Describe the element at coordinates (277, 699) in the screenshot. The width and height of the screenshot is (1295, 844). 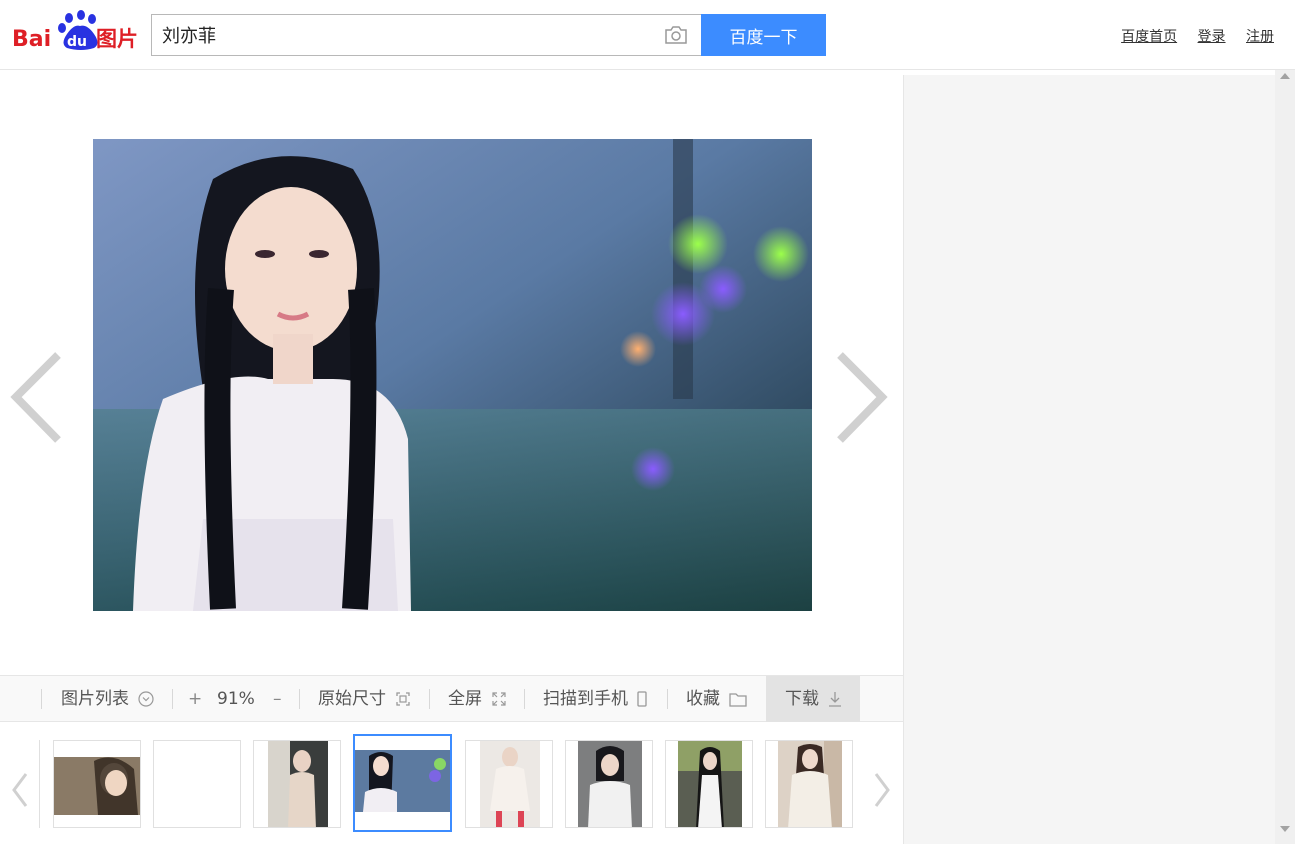
I see `zoom-out-button: –` at that location.